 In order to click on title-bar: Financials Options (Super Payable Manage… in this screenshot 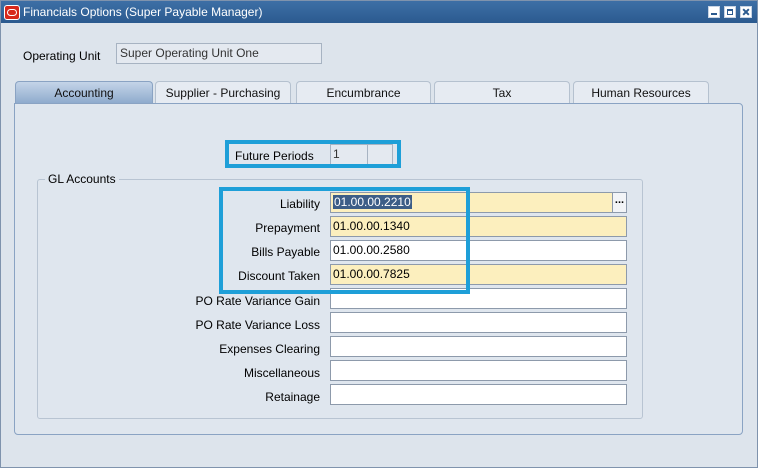, I will do `click(379, 12)`.